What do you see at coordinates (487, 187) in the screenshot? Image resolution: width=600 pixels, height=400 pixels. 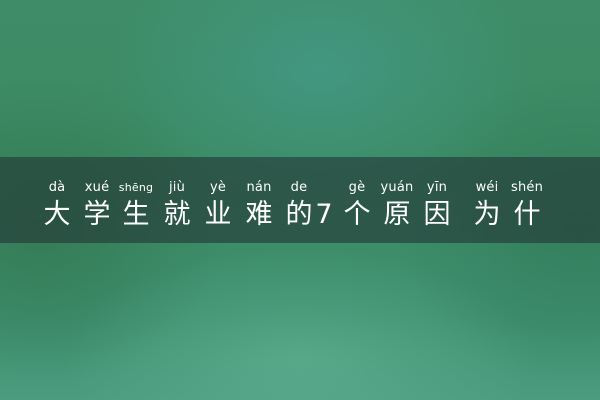 I see `pinyin: wéi` at bounding box center [487, 187].